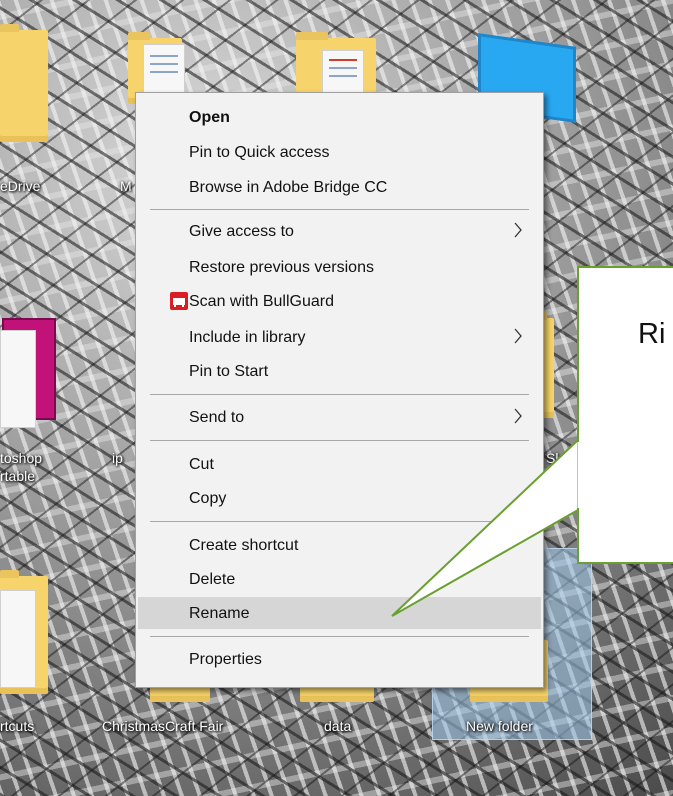 The image size is (673, 796). I want to click on callout-pointer, so click(486, 527).